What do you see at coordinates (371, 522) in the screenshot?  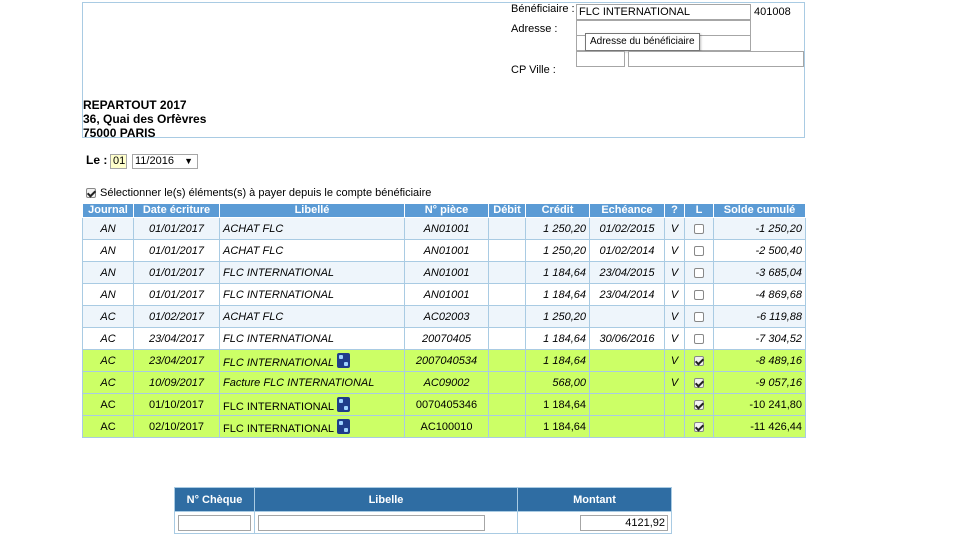 I see `cheque-libelle-input` at bounding box center [371, 522].